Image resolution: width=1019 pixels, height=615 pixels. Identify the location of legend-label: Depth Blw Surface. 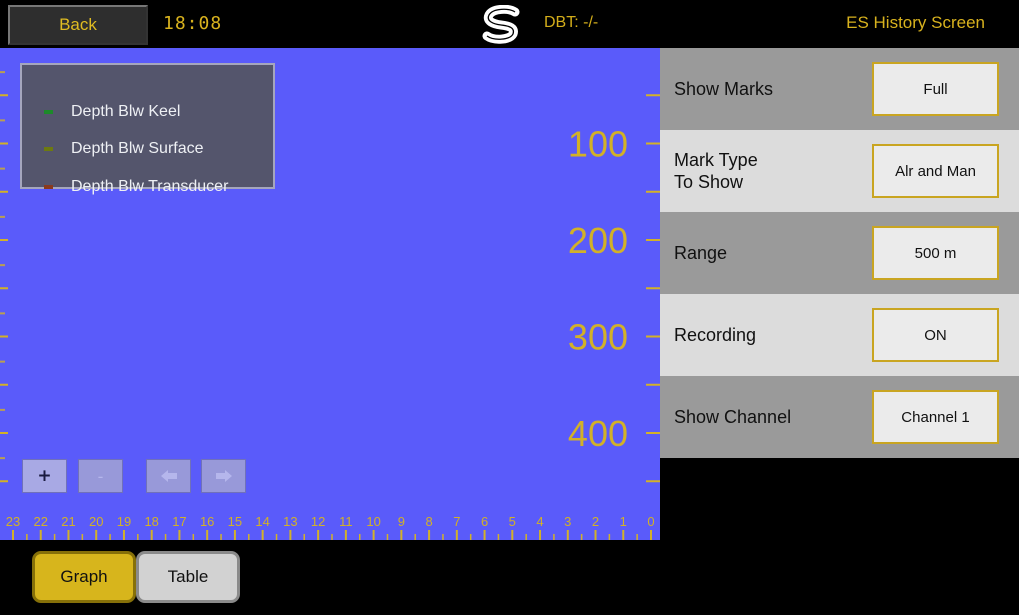
(137, 148).